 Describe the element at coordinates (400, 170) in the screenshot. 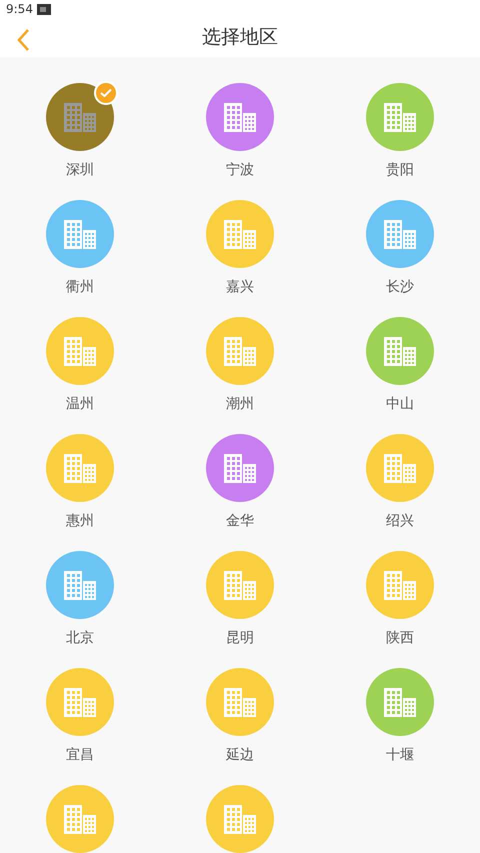

I see `region-name: 贵阳` at that location.